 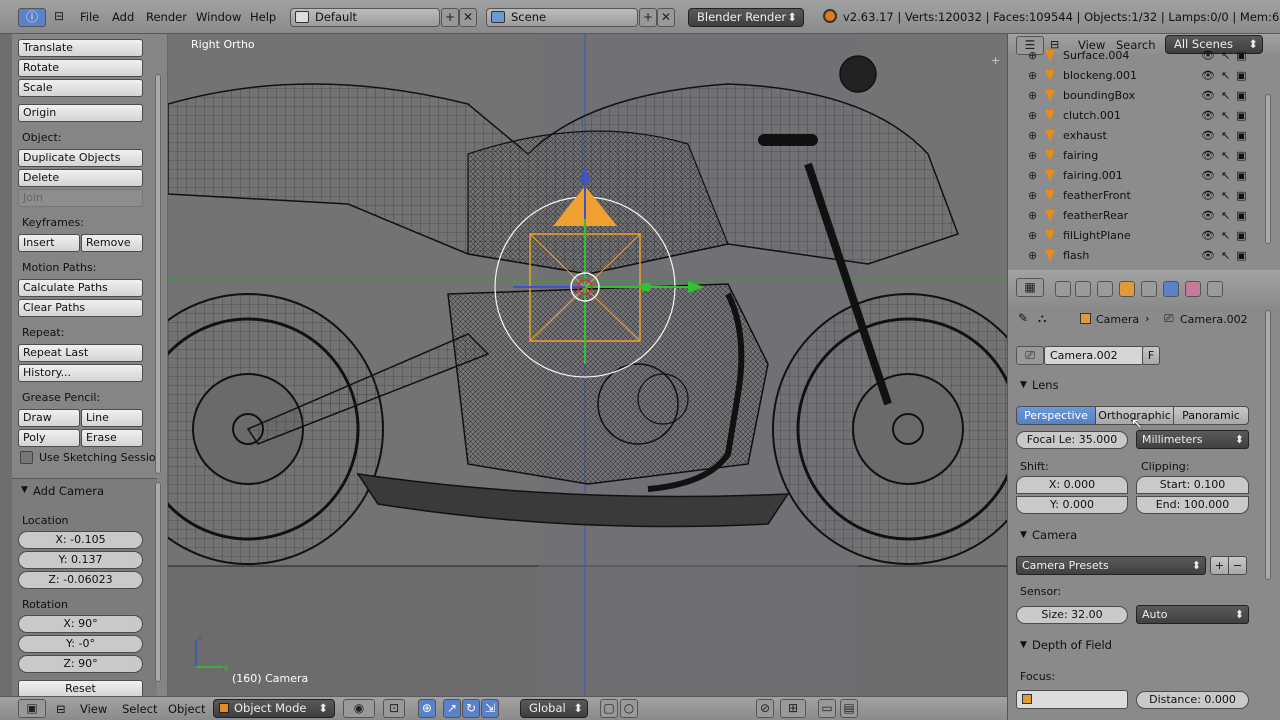 I want to click on remove-preset-button: −, so click(x=1237, y=565).